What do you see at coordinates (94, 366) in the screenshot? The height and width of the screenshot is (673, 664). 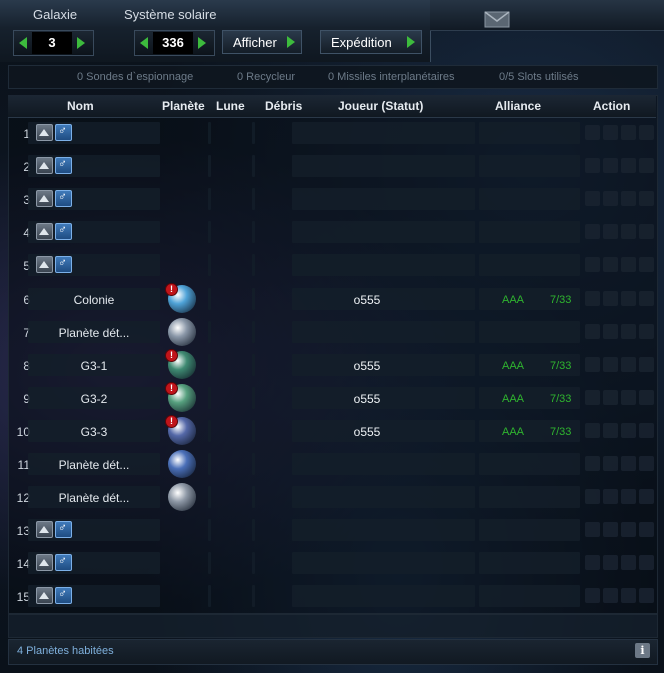 I see `planet-name: G3-1` at bounding box center [94, 366].